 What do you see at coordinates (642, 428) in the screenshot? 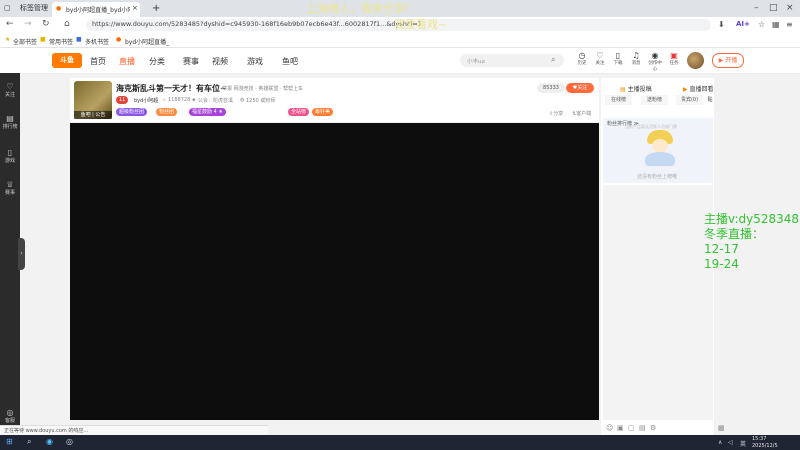
I see `card-icon: ▤` at bounding box center [642, 428].